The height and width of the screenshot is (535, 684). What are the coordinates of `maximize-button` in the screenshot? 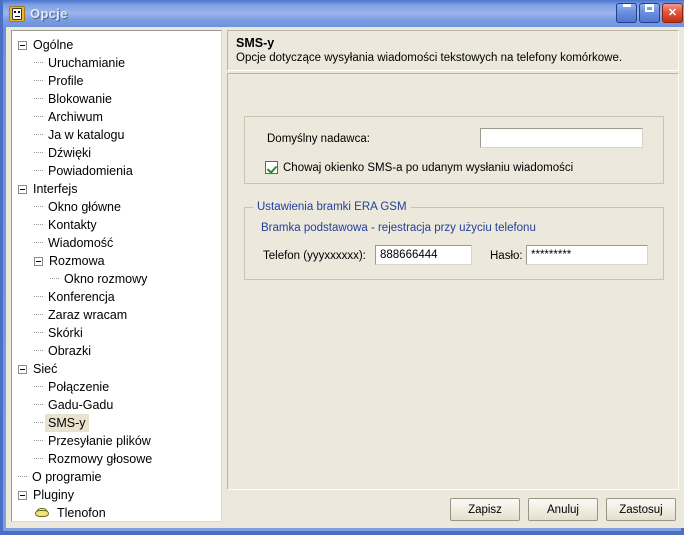 It's located at (649, 13).